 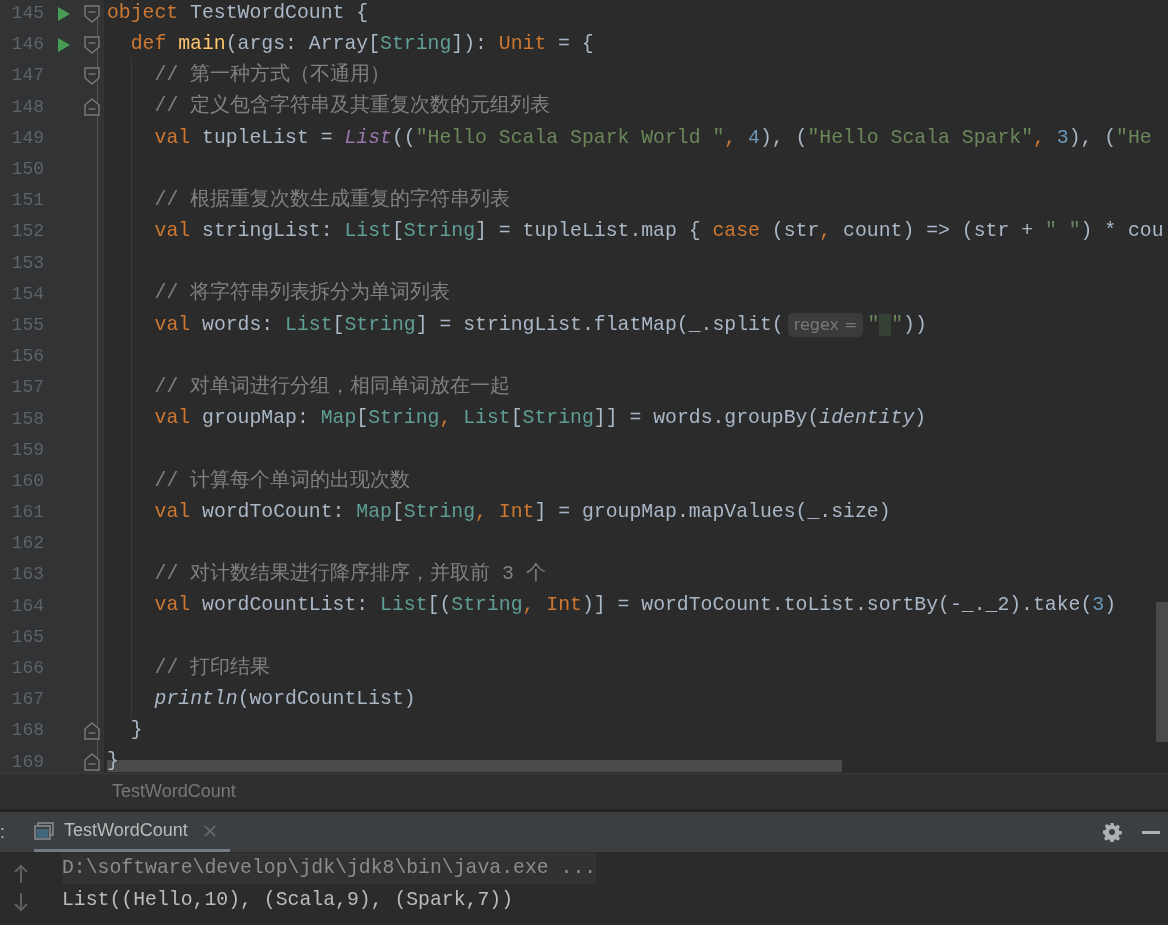 I want to click on breadcrumb: TestWordCount, so click(x=174, y=791).